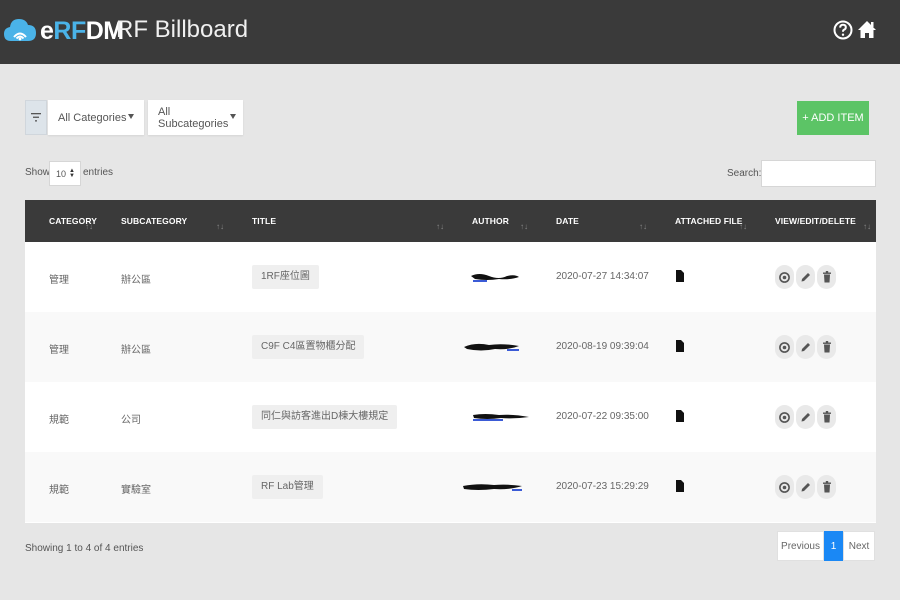 This screenshot has height=600, width=900. What do you see at coordinates (38, 172) in the screenshot?
I see `show-label: Show` at bounding box center [38, 172].